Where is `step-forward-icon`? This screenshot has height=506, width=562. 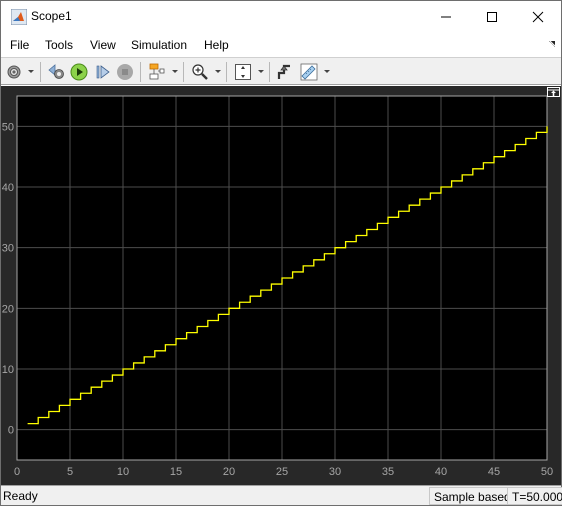 step-forward-icon is located at coordinates (103, 72).